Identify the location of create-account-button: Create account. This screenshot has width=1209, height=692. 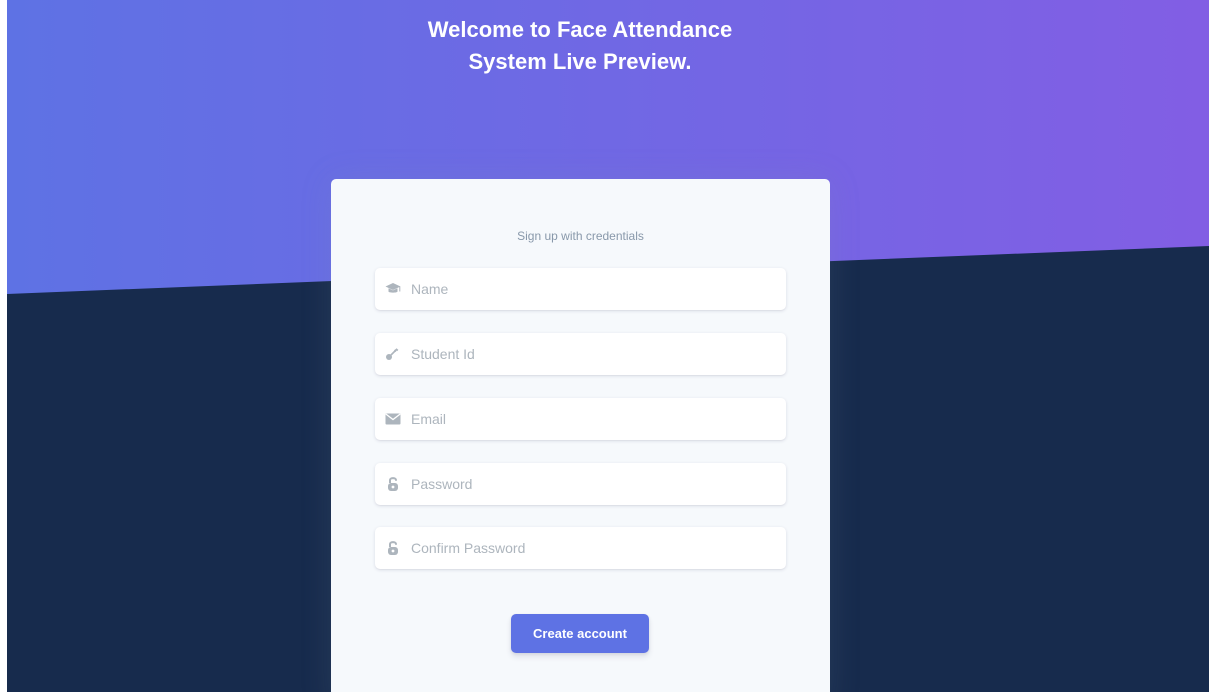
(580, 633).